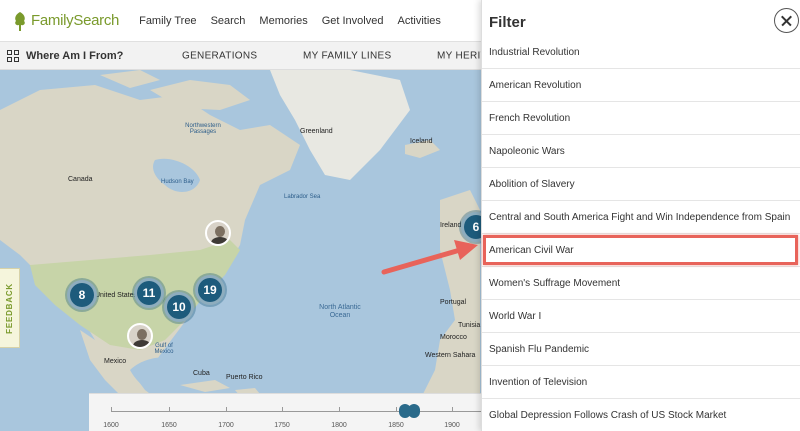 Image resolution: width=800 pixels, height=431 pixels. Describe the element at coordinates (169, 425) in the screenshot. I see `timeline-tick-label: 1650` at that location.